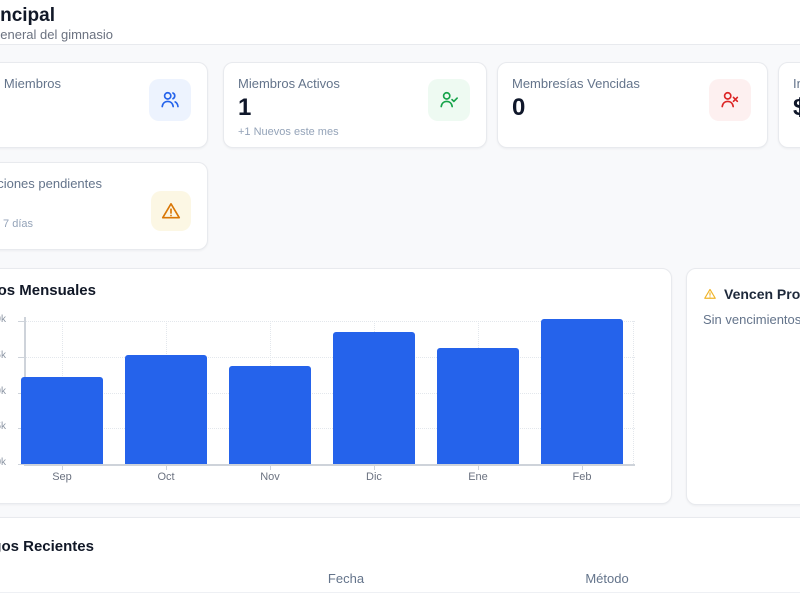  What do you see at coordinates (288, 132) in the screenshot?
I see `stat-subtitle: +1 Nuevos este mes` at bounding box center [288, 132].